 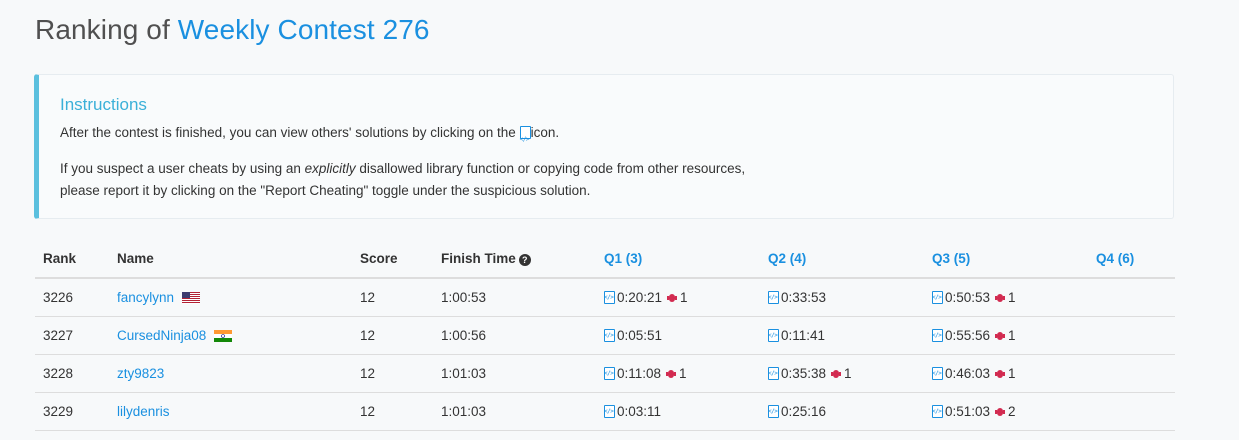 I want to click on contest-link: Weekly Contest 276, so click(x=304, y=29).